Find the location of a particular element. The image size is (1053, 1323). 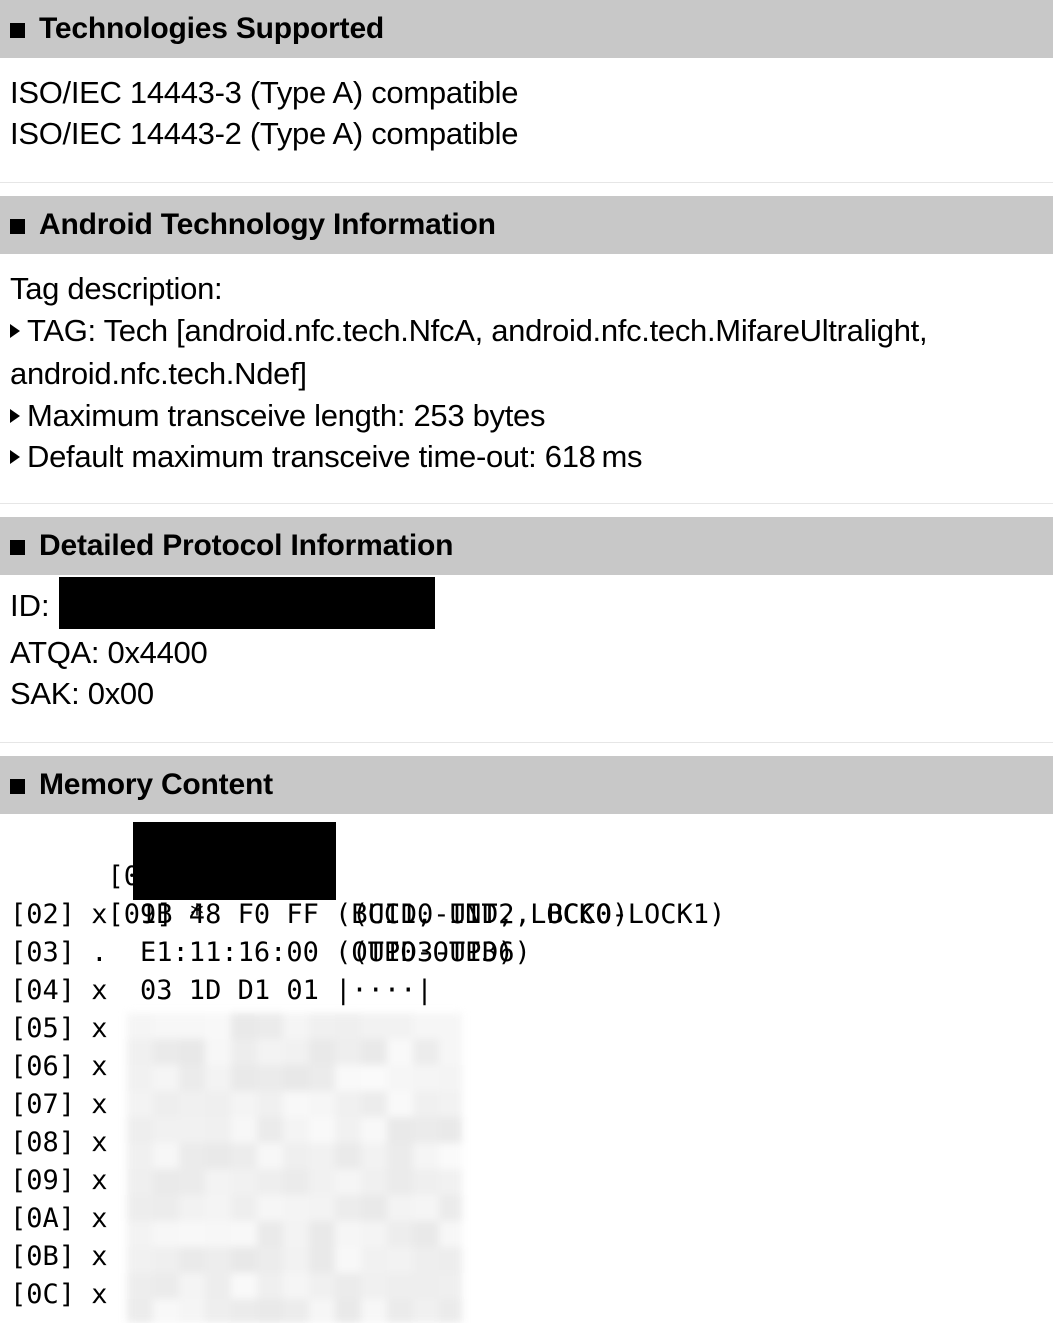

sak-value: SAK: 0x00 is located at coordinates (82, 693).